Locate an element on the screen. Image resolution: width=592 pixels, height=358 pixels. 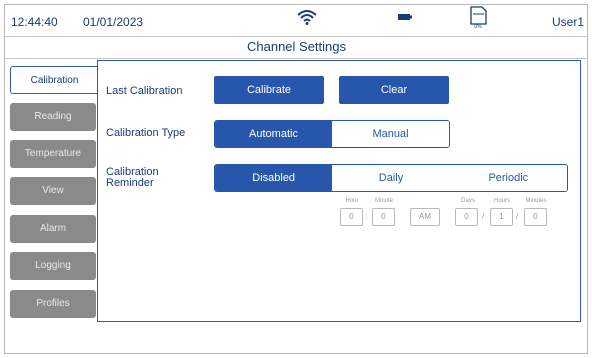
calibration-type-label: Calibration Type is located at coordinates (146, 133).